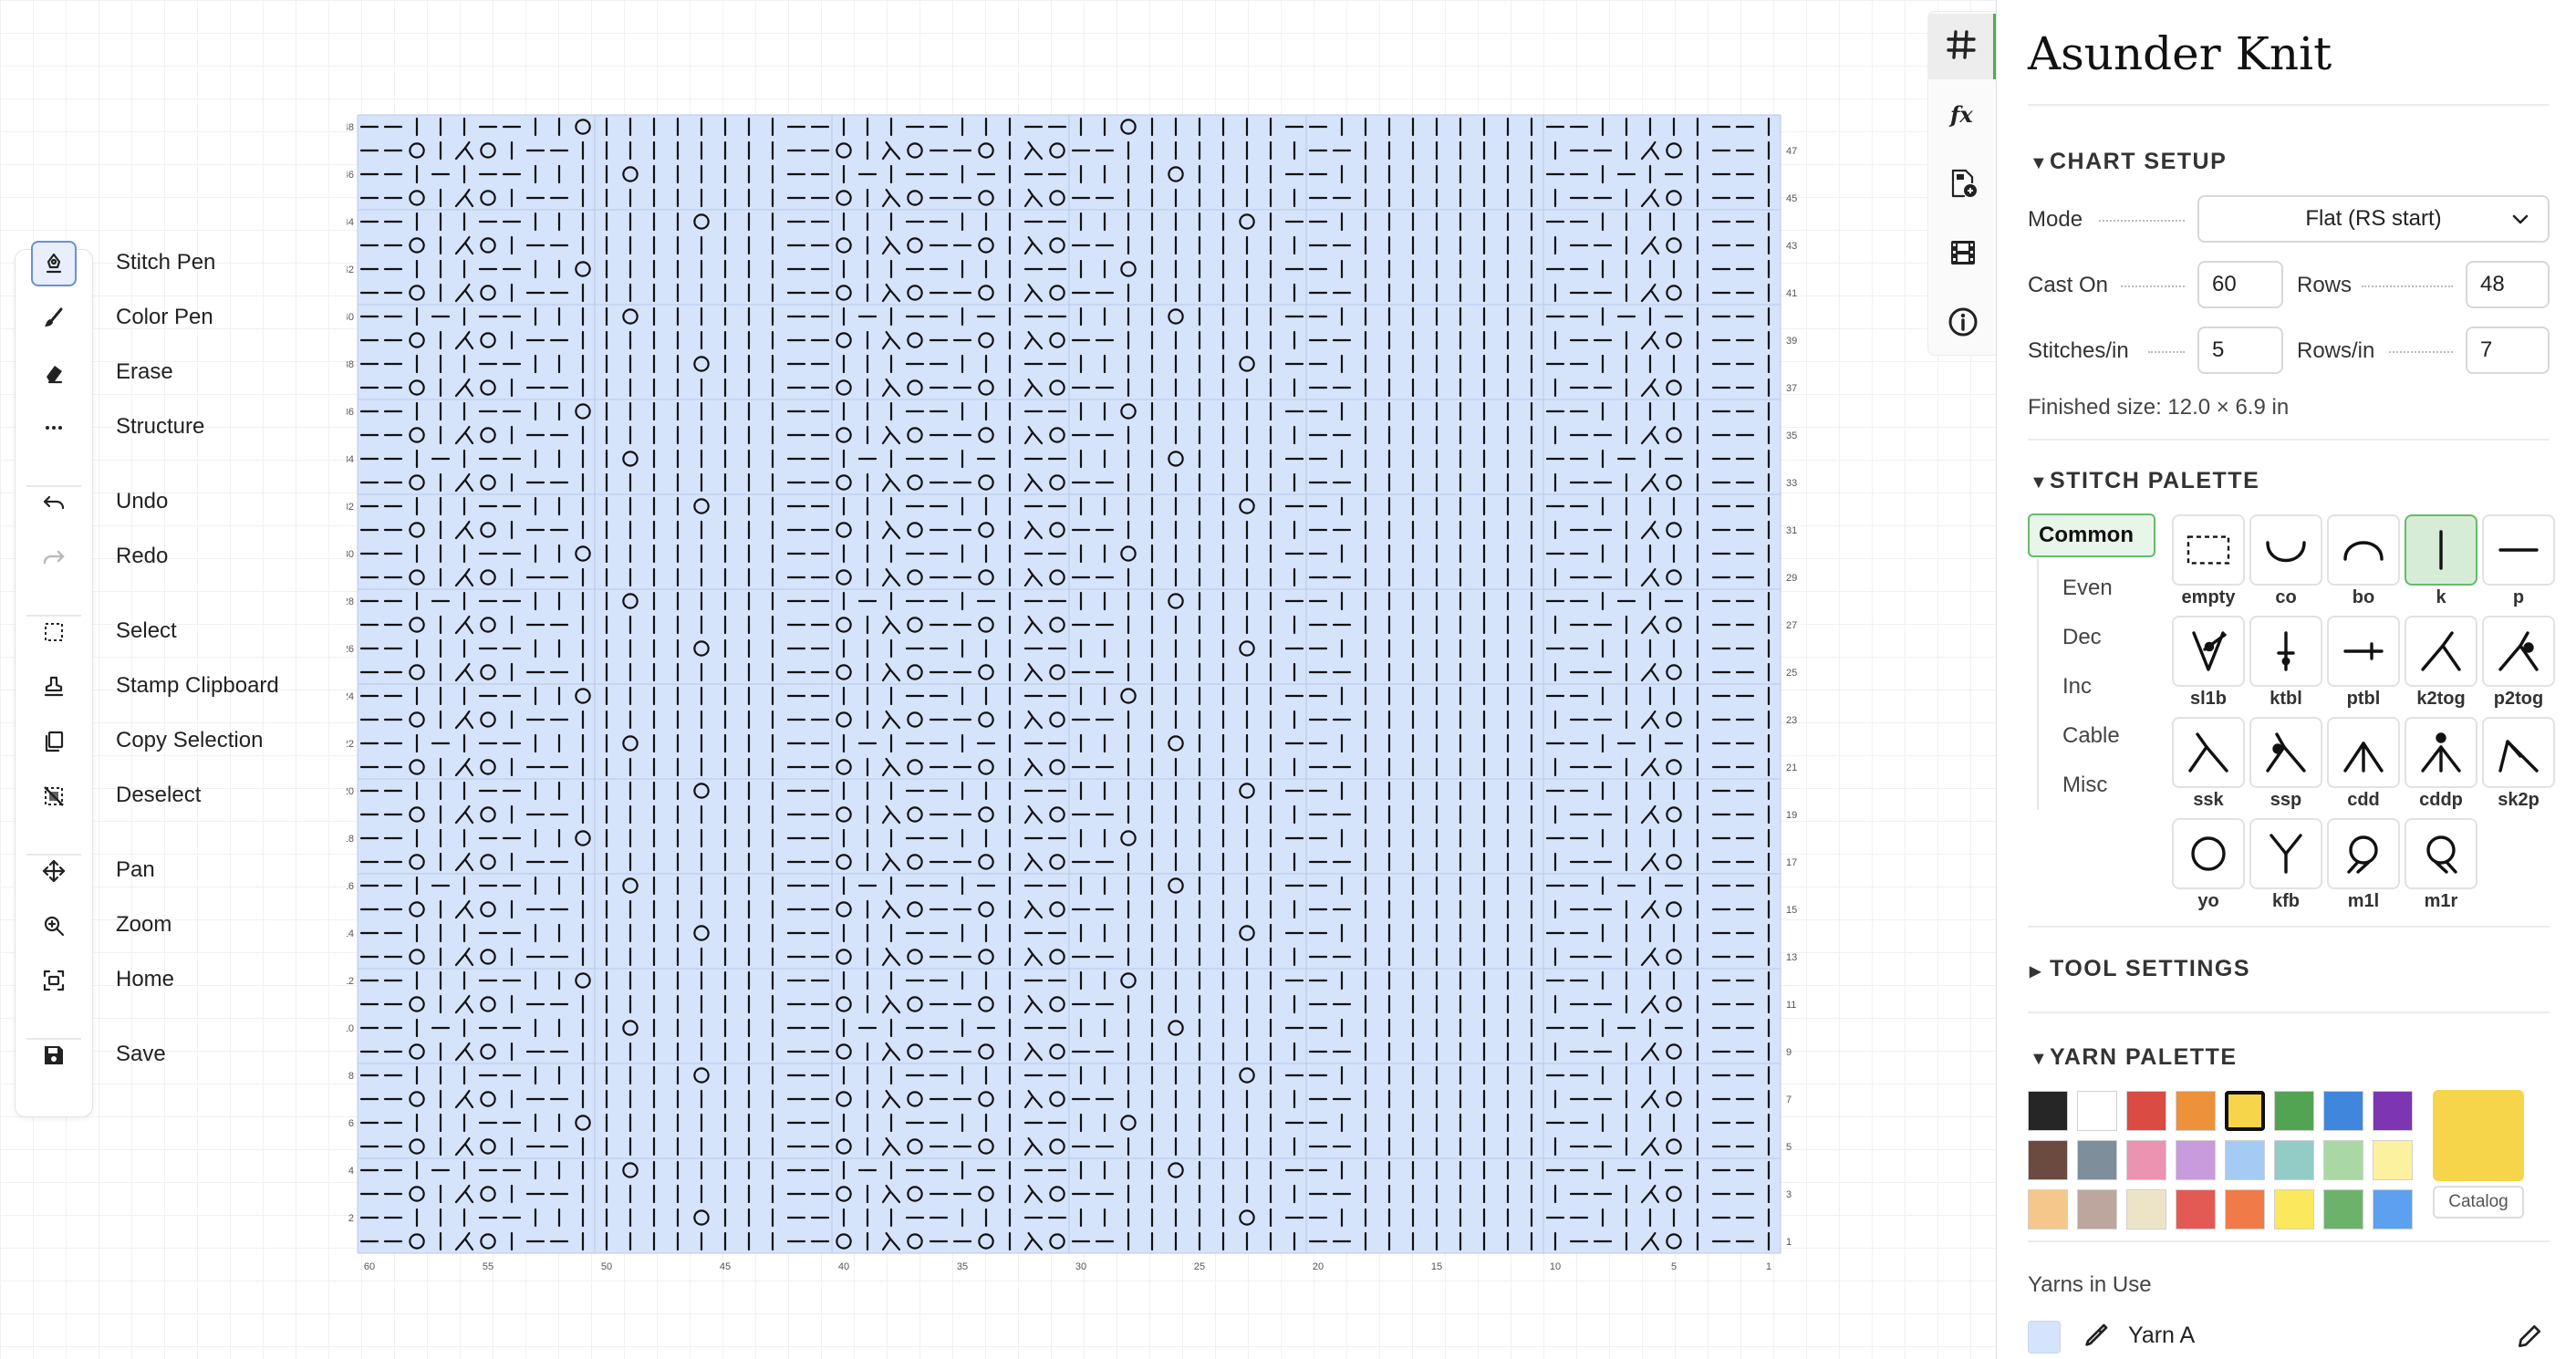 This screenshot has width=2576, height=1359. Describe the element at coordinates (2095, 1336) in the screenshot. I see `eyedropper-icon` at that location.